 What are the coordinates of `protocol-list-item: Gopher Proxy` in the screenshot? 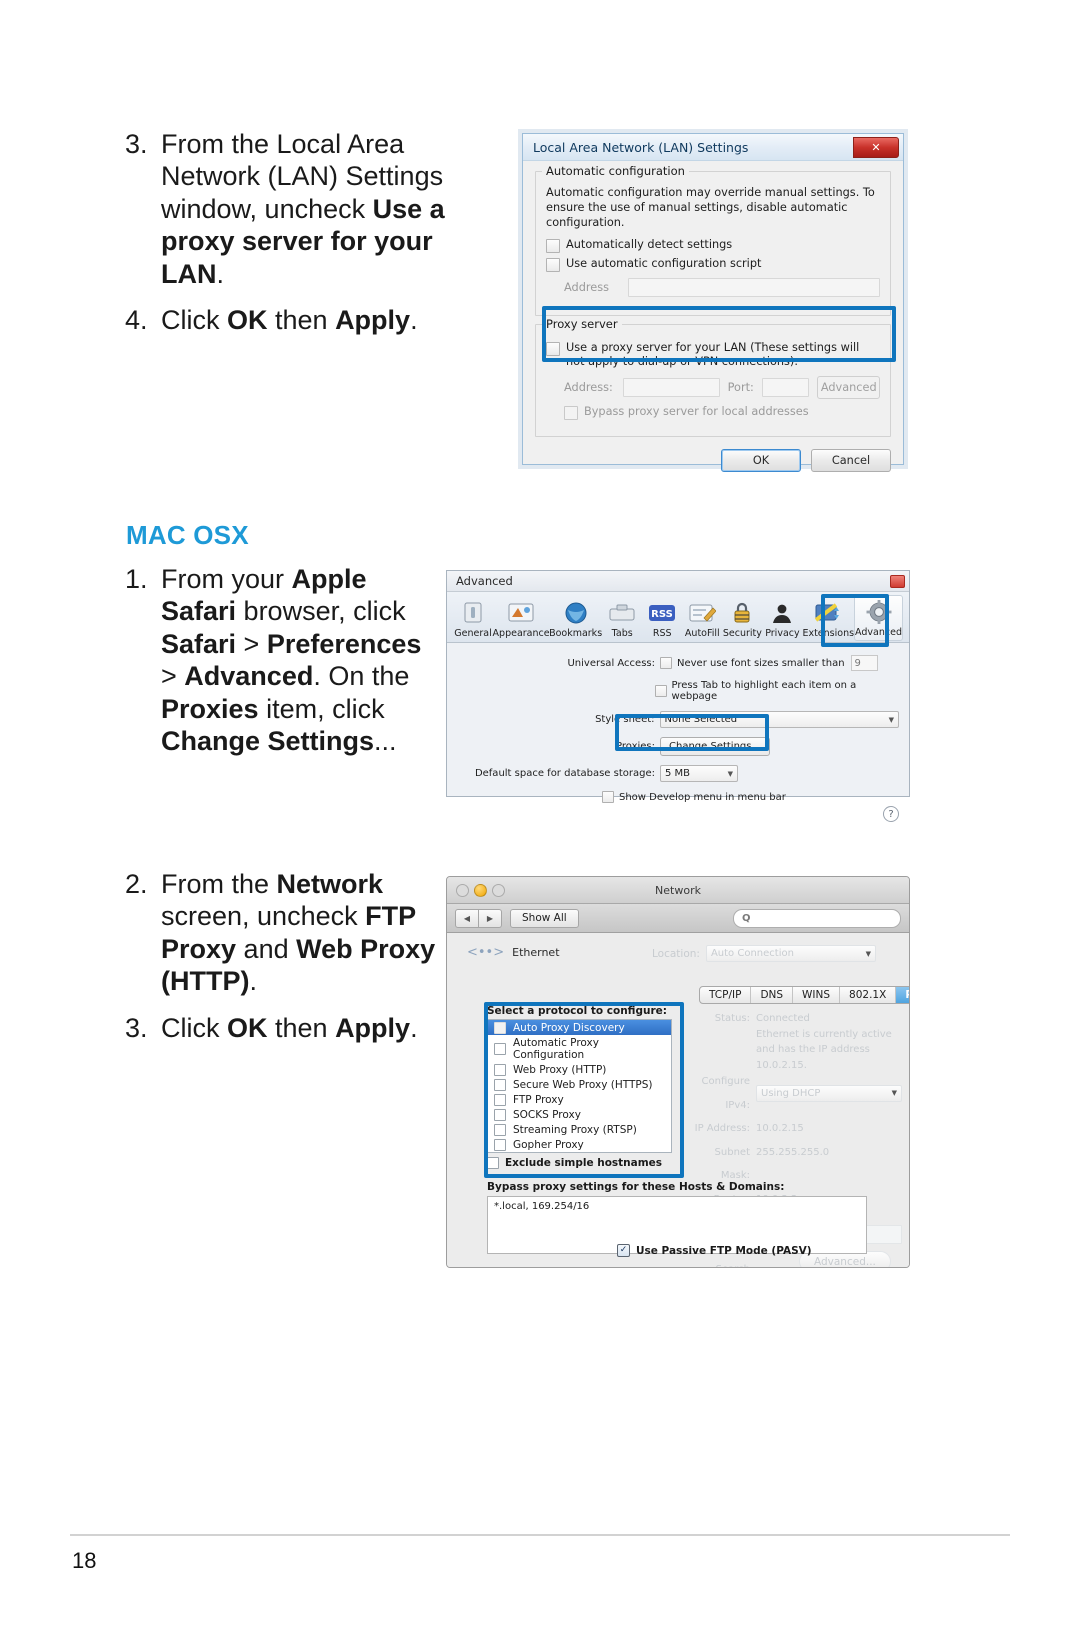 It's located at (579, 1144).